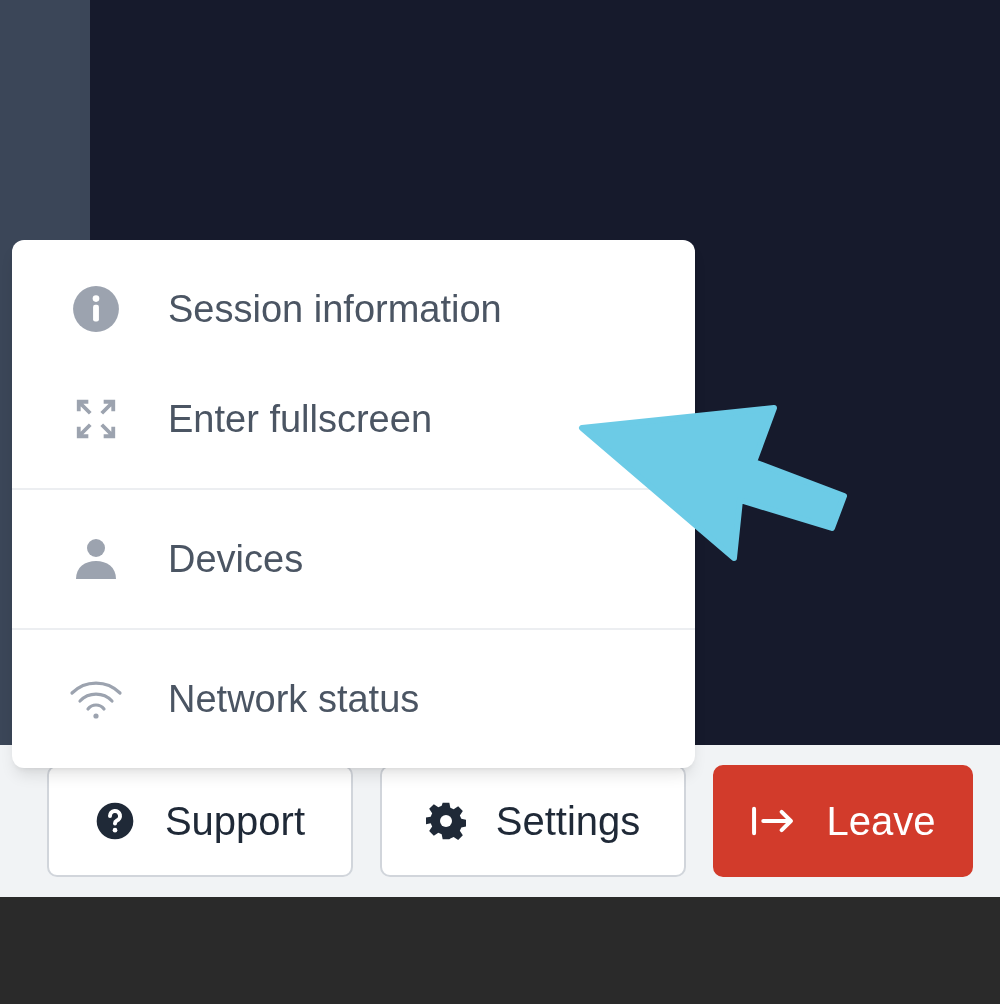 This screenshot has width=1000, height=1004. What do you see at coordinates (168, 559) in the screenshot?
I see `menu-item: Devices` at bounding box center [168, 559].